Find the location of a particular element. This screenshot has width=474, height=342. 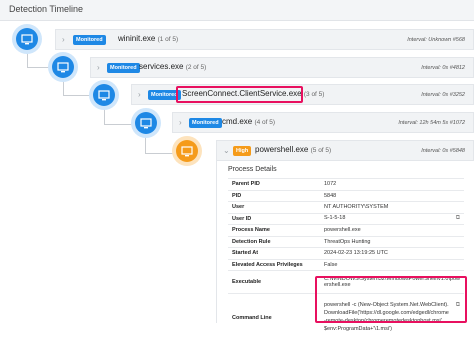

details-title: Process Details is located at coordinates (252, 169).